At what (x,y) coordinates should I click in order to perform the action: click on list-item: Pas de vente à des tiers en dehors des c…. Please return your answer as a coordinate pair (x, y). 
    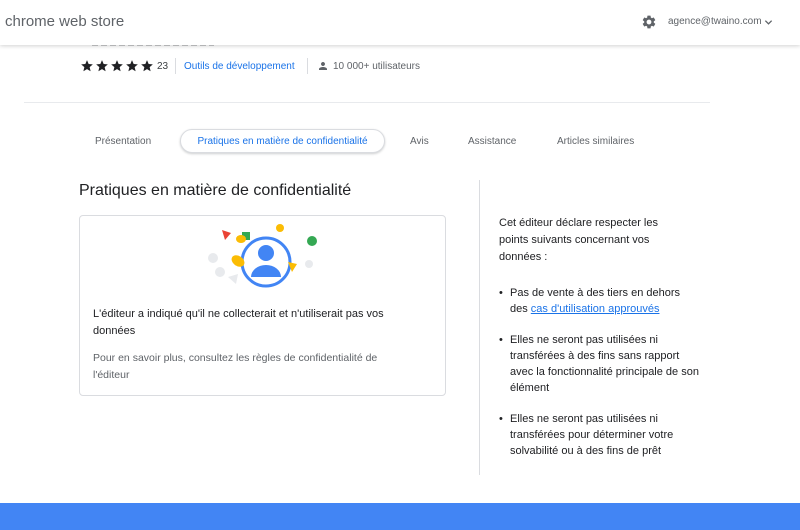
    Looking at the image, I should click on (599, 301).